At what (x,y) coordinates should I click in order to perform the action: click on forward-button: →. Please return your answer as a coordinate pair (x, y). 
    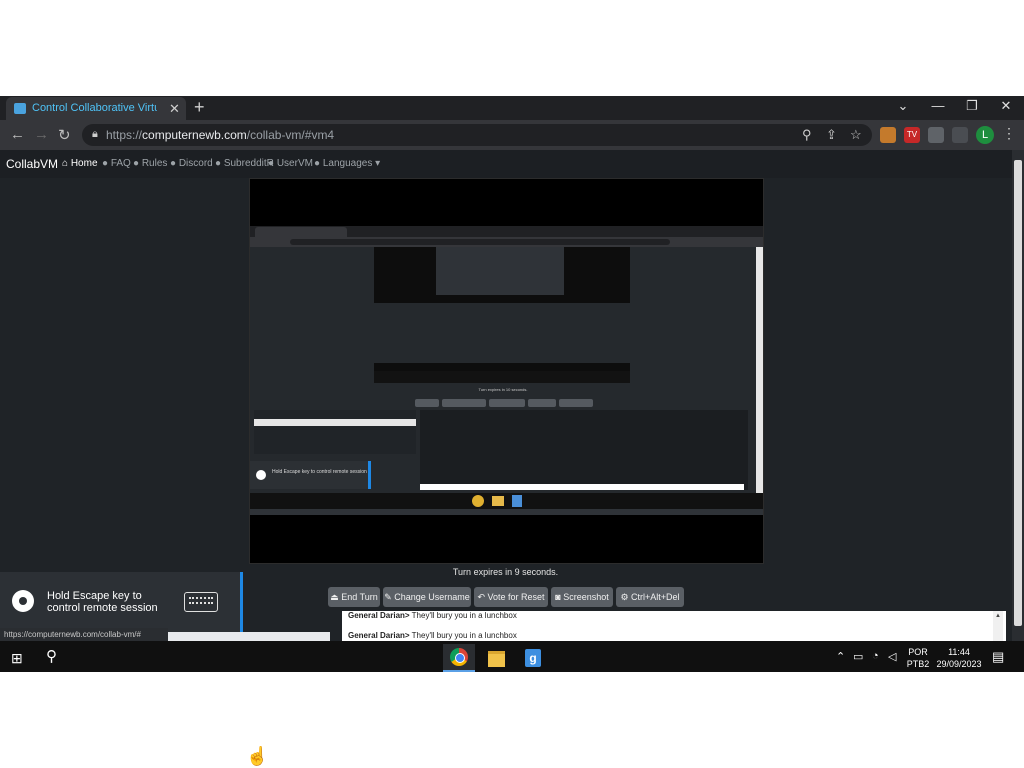
    Looking at the image, I should click on (41, 134).